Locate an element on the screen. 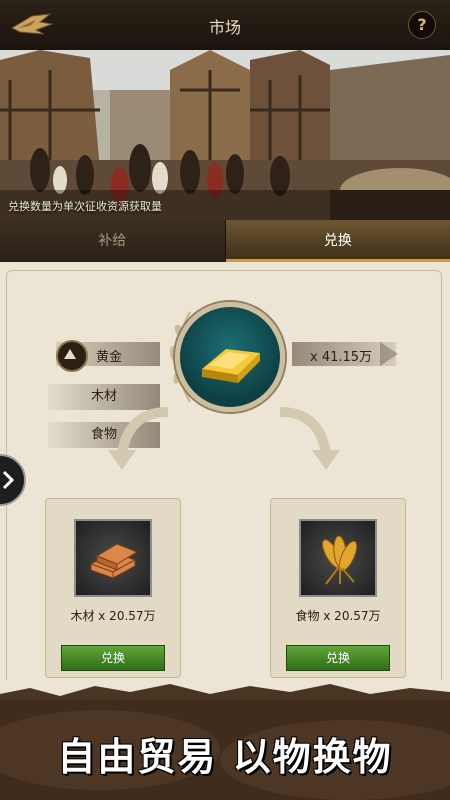  source-resource-icon is located at coordinates (230, 357).